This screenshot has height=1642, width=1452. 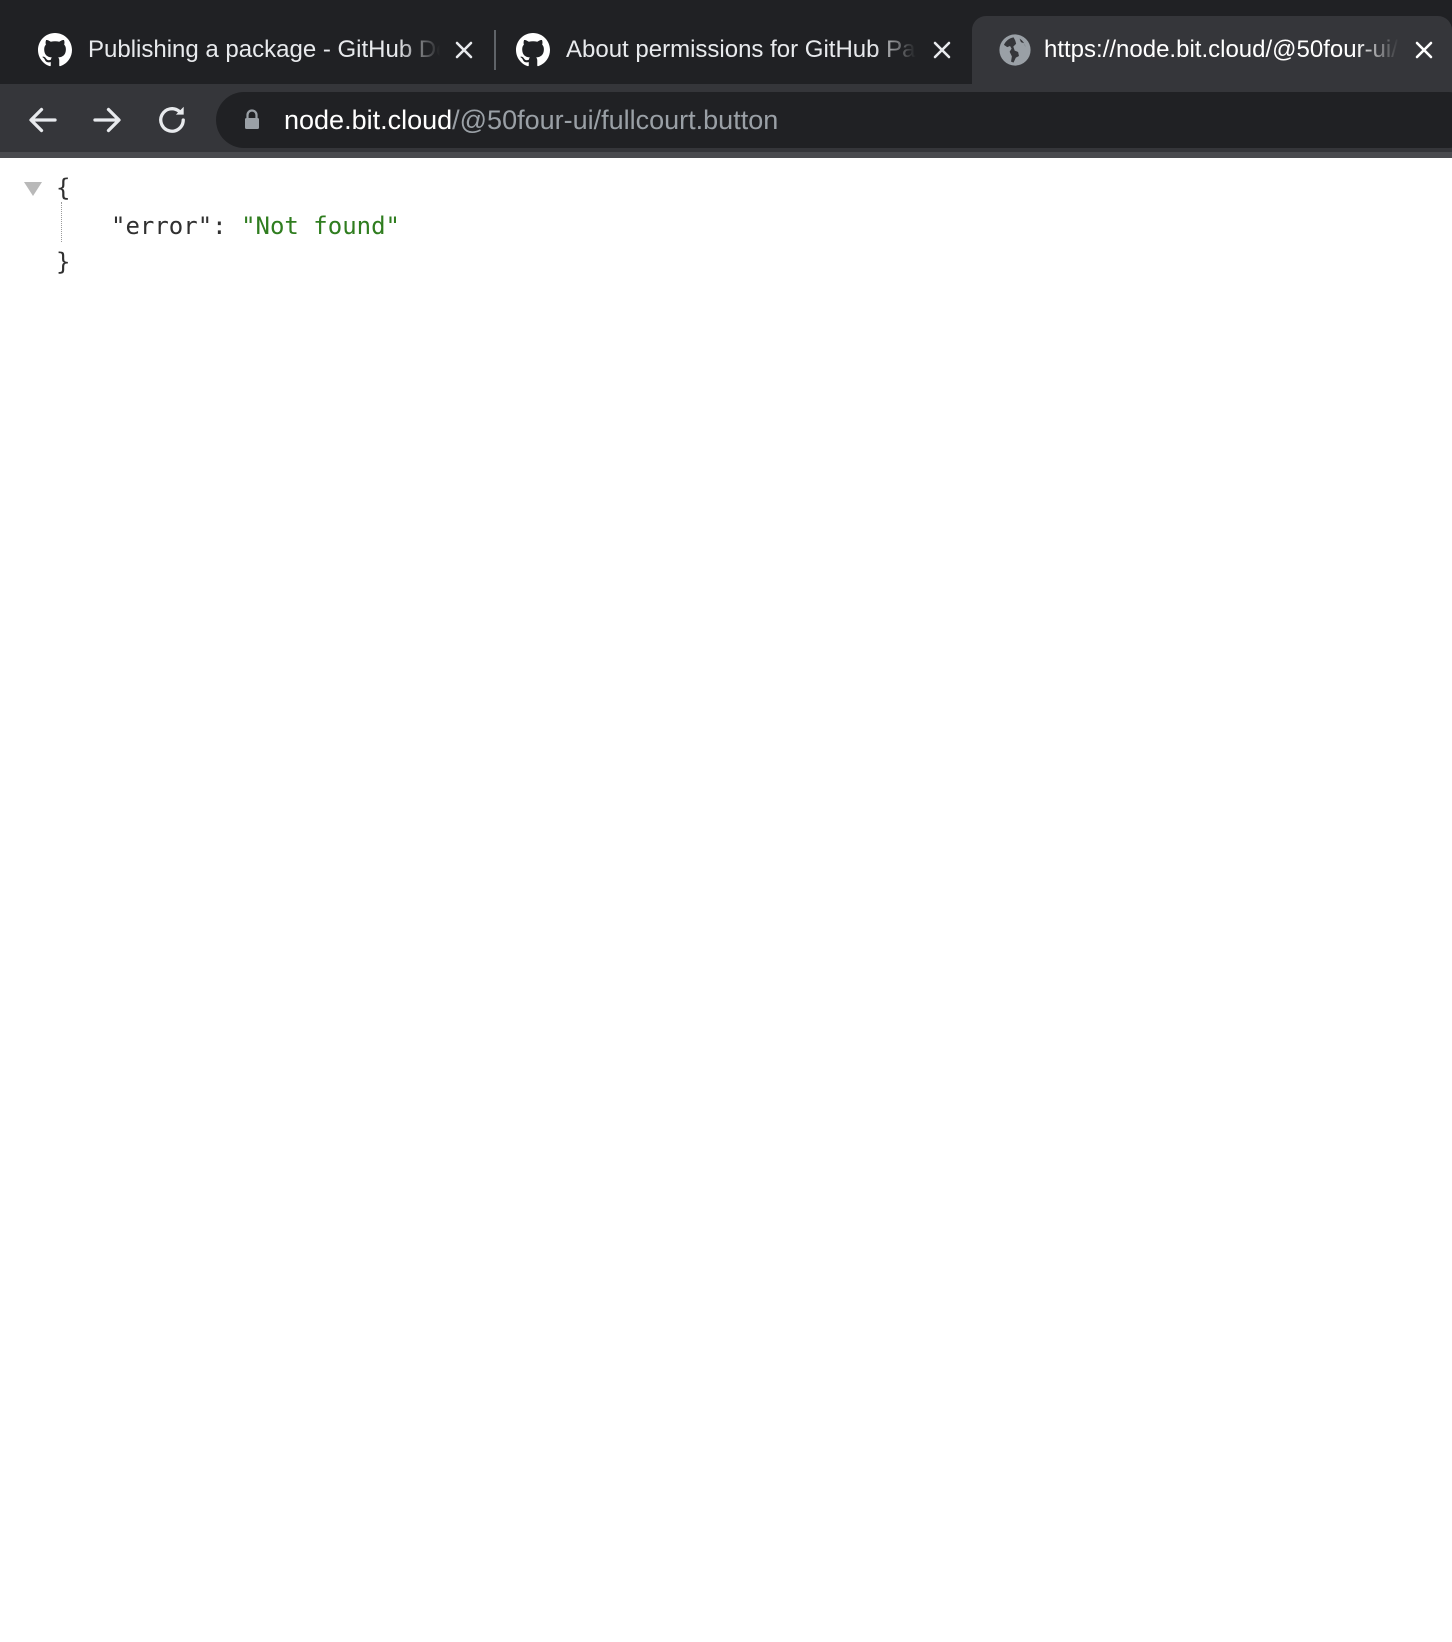 I want to click on indent-guide, so click(x=61, y=222).